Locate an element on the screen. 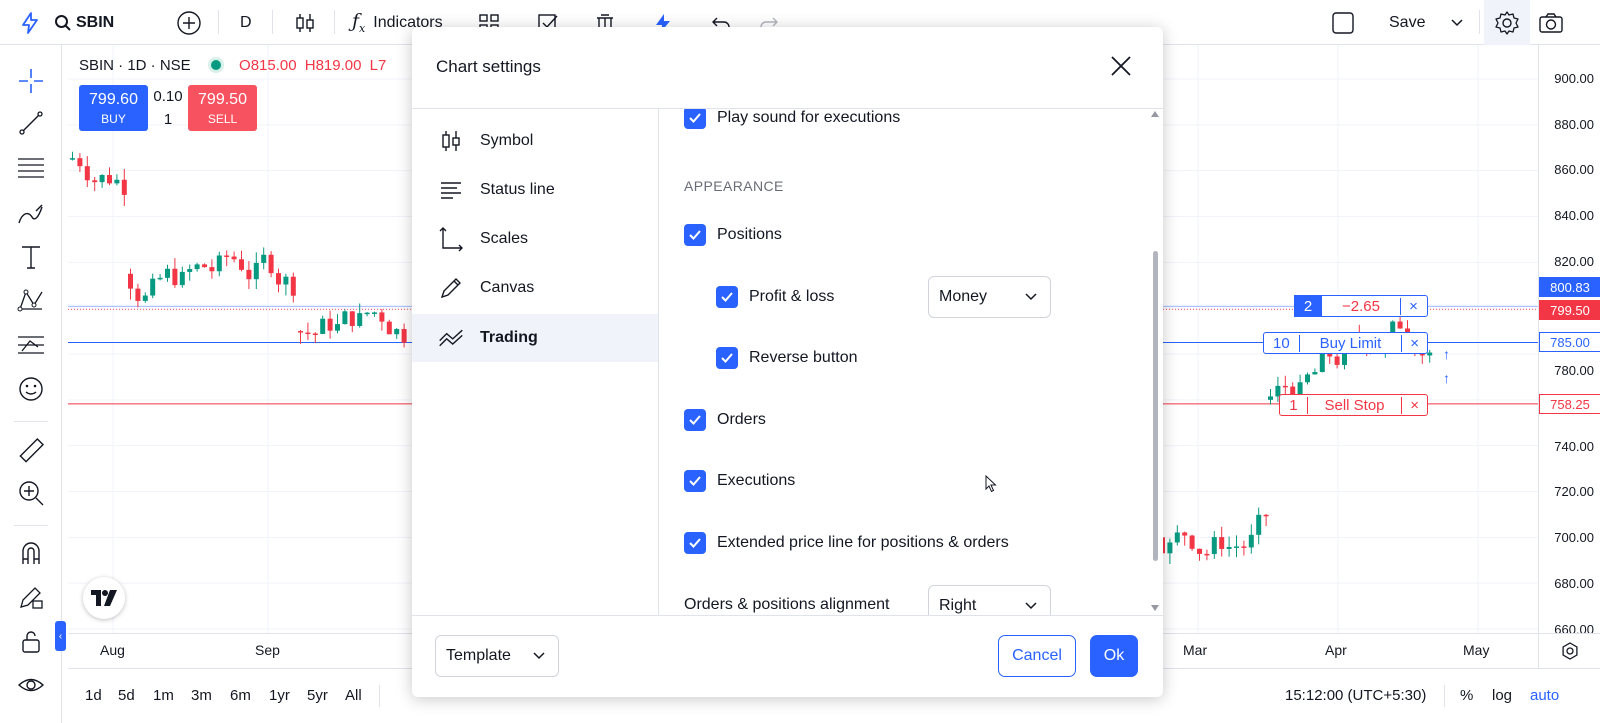 The height and width of the screenshot is (723, 1600). alignment-label: Orders & positions alignment is located at coordinates (787, 604).